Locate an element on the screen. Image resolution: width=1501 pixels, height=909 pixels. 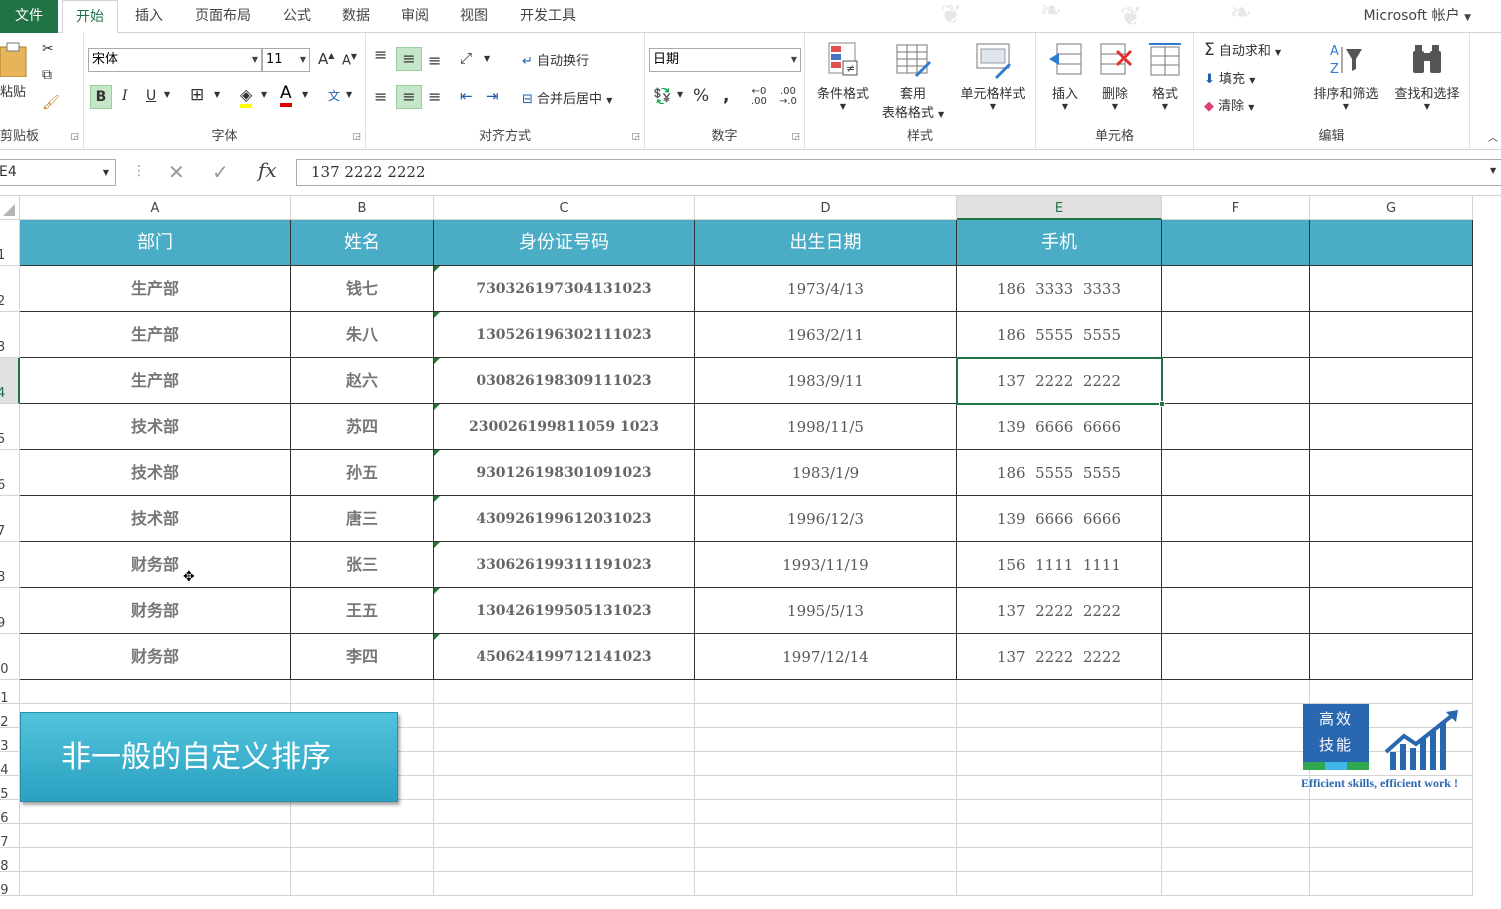
underline-icon: U is located at coordinates (151, 96).